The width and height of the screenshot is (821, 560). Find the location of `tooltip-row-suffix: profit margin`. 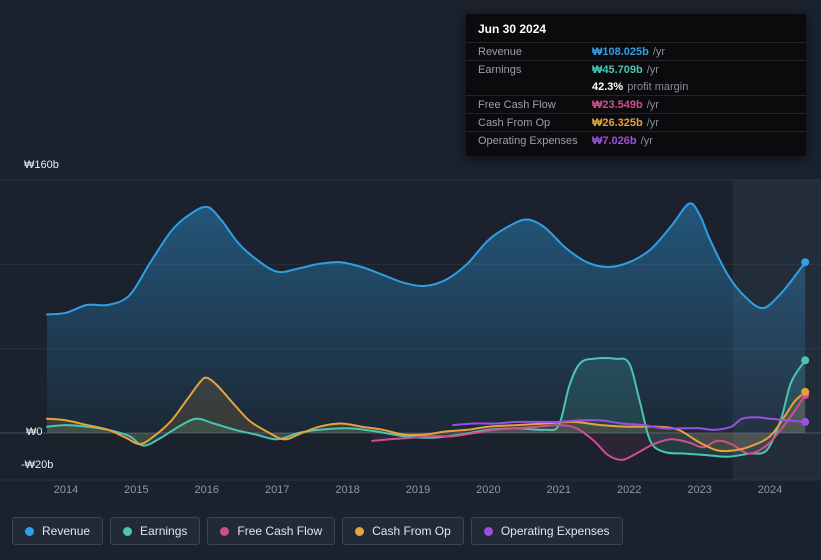

tooltip-row-suffix: profit margin is located at coordinates (658, 86).